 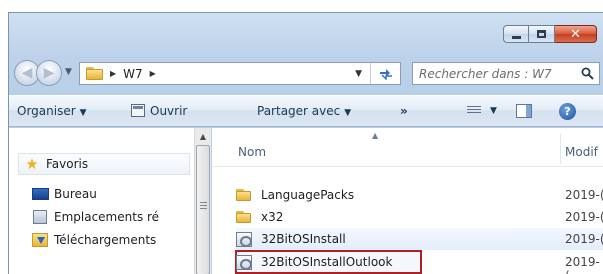 I want to click on favorites-label: Favoris, so click(x=67, y=164).